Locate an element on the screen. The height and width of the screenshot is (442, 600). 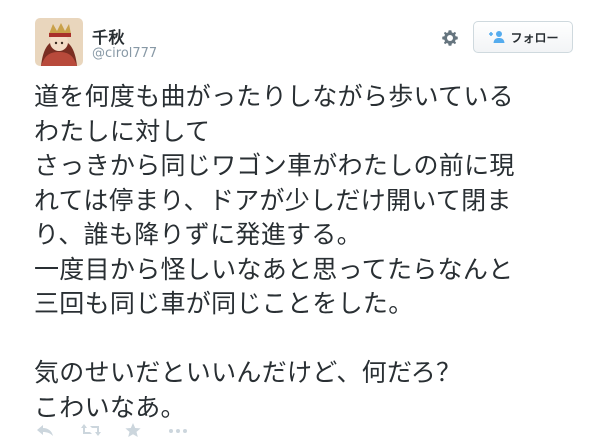
tweet-line: さっきから同じワゴン車がわたしの前に現 is located at coordinates (274, 165).